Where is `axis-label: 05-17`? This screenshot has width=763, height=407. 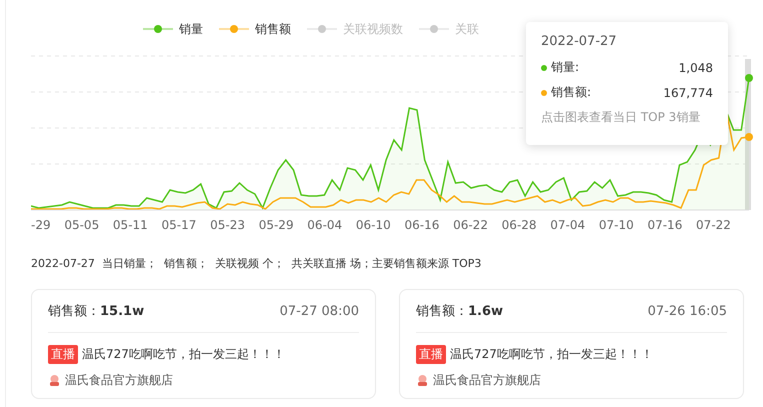 axis-label: 05-17 is located at coordinates (179, 225).